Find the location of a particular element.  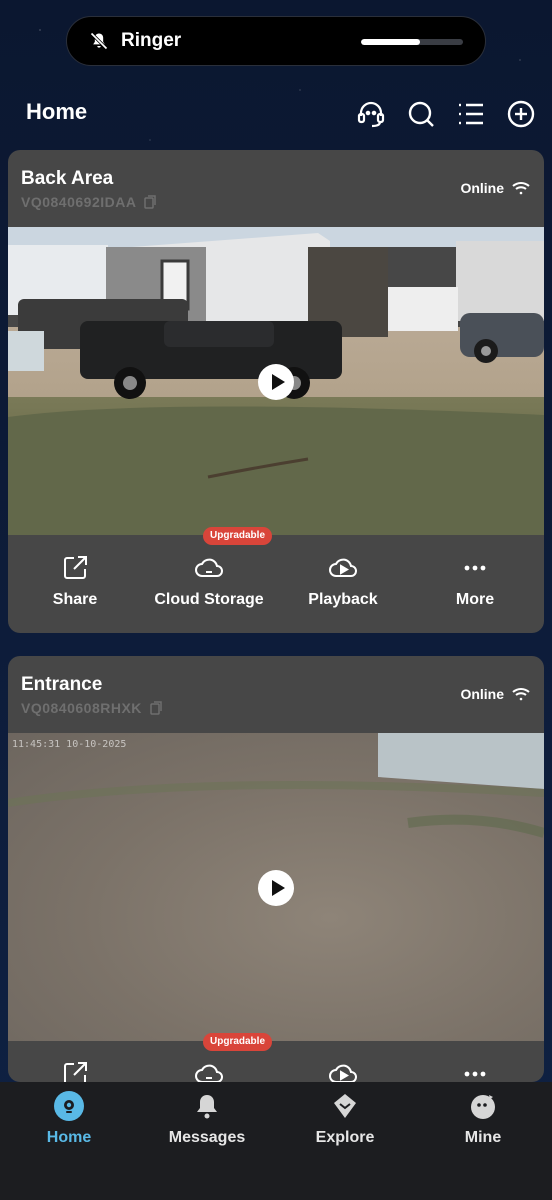

tab-explore-label: Explore is located at coordinates (345, 1137).